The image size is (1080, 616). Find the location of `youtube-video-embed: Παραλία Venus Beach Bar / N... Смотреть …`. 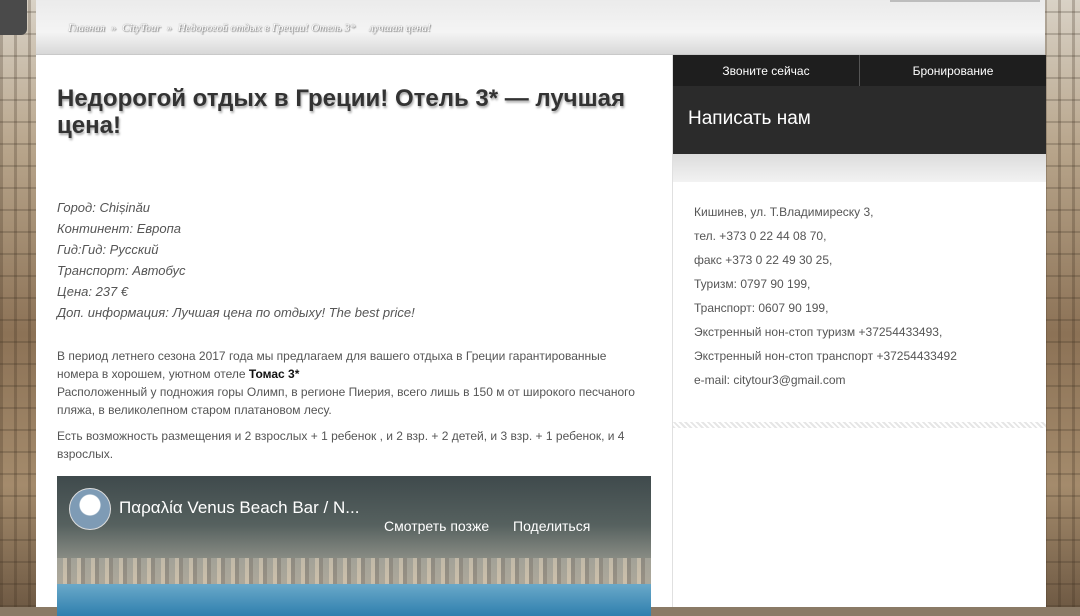

youtube-video-embed: Παραλία Venus Beach Bar / N... Смотреть … is located at coordinates (354, 546).